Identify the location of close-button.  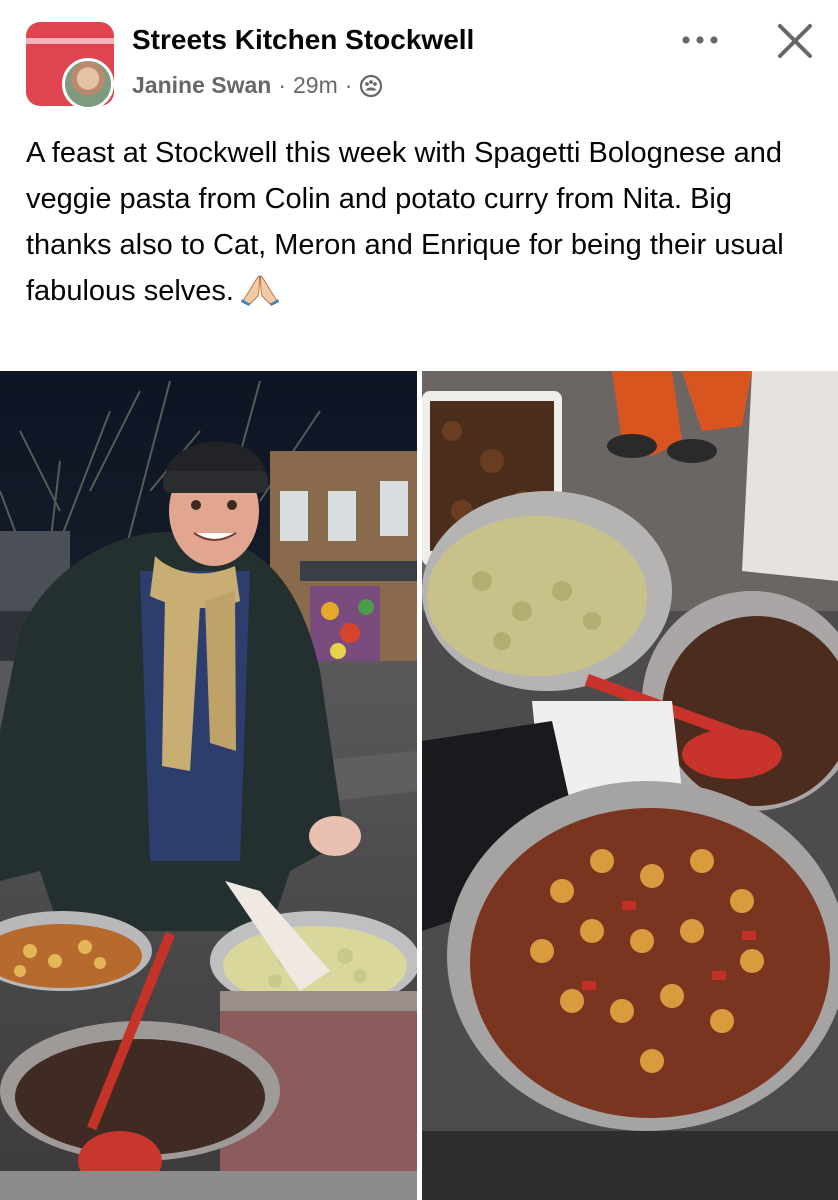
(795, 41).